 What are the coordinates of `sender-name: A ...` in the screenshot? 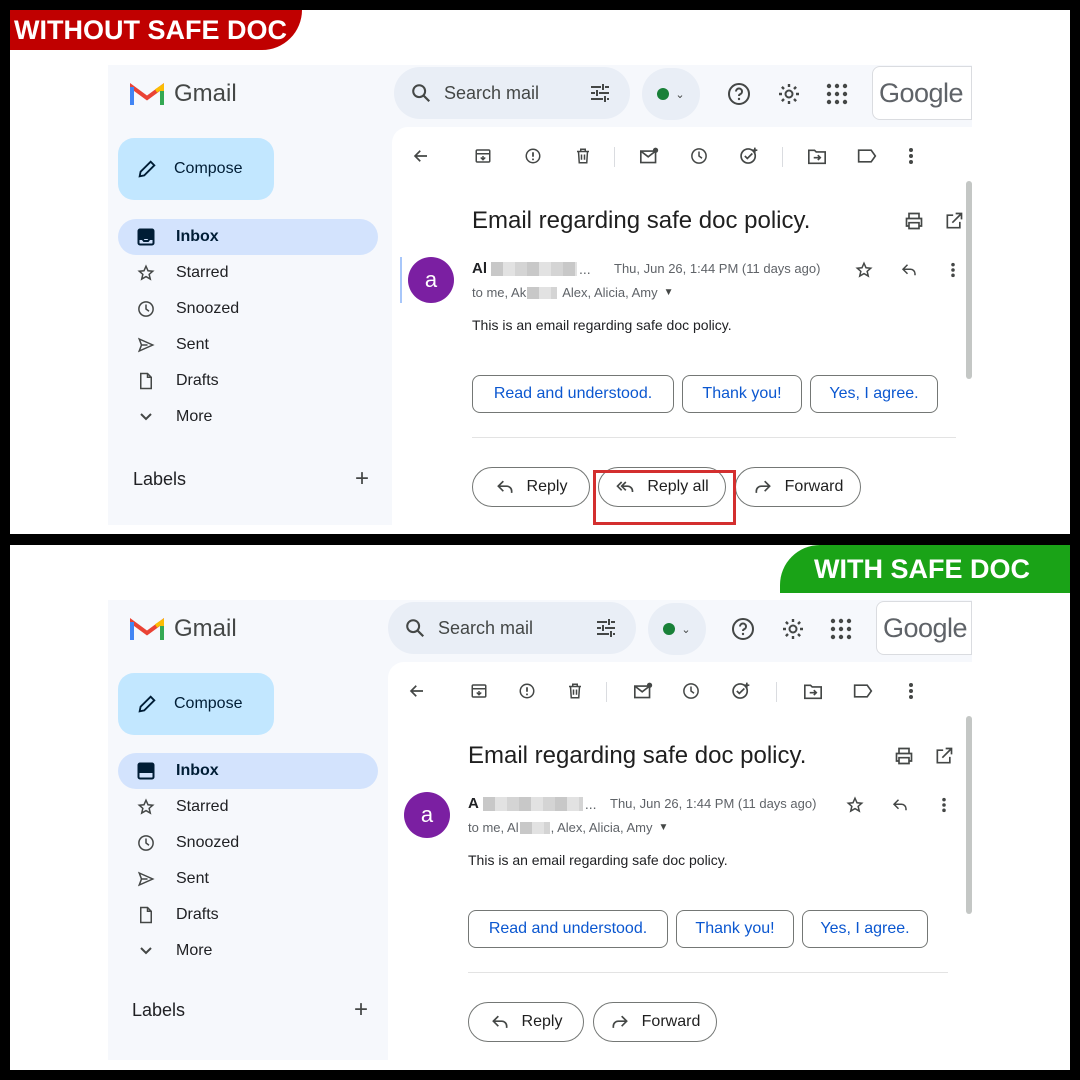 It's located at (532, 803).